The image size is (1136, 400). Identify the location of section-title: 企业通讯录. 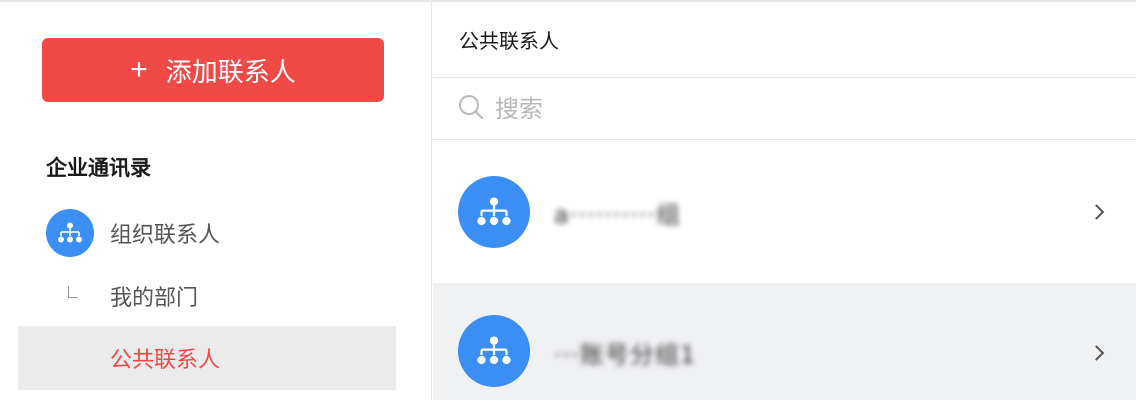
(98, 168).